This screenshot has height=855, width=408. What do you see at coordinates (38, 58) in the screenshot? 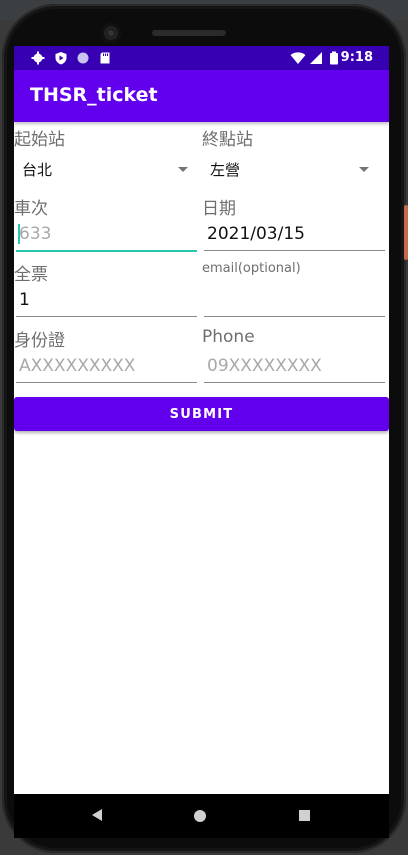
I see `gear-icon` at bounding box center [38, 58].